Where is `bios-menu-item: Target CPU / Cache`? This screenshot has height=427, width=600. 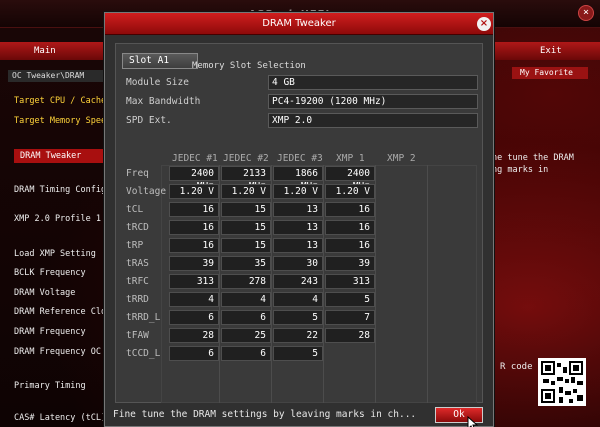
bios-menu-item: Target CPU / Cache is located at coordinates (60, 101).